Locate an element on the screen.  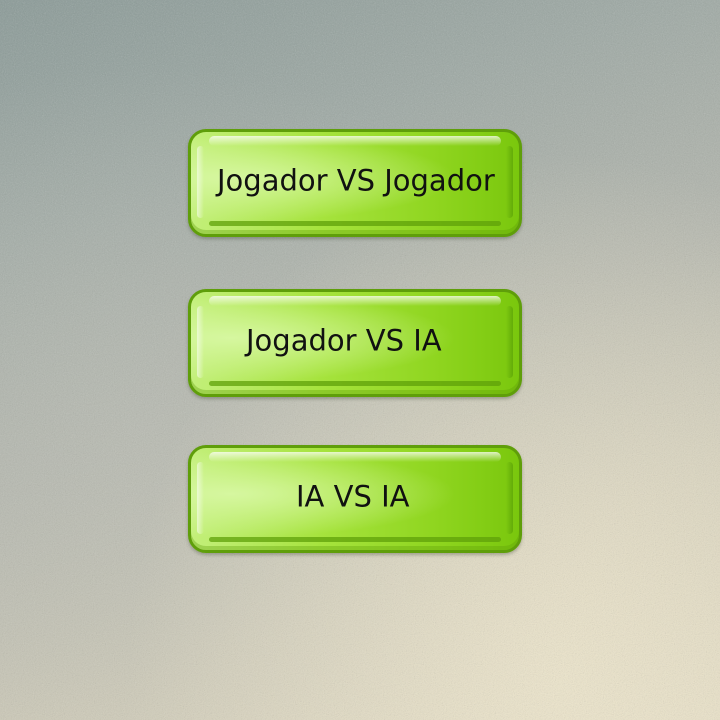
ai-vs-ai-label: IA VS IA is located at coordinates (353, 496).